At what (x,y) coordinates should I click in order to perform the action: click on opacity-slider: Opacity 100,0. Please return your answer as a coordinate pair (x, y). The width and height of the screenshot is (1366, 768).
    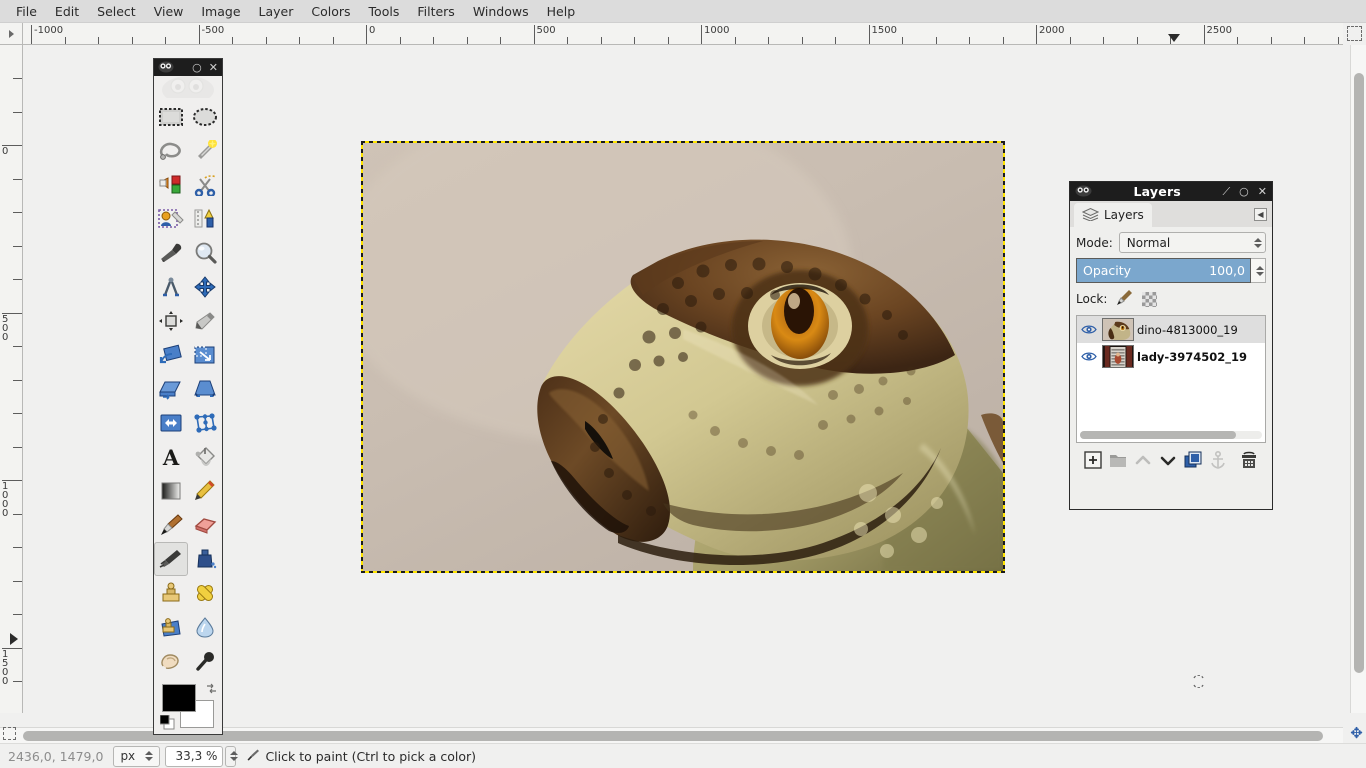
    Looking at the image, I should click on (1163, 270).